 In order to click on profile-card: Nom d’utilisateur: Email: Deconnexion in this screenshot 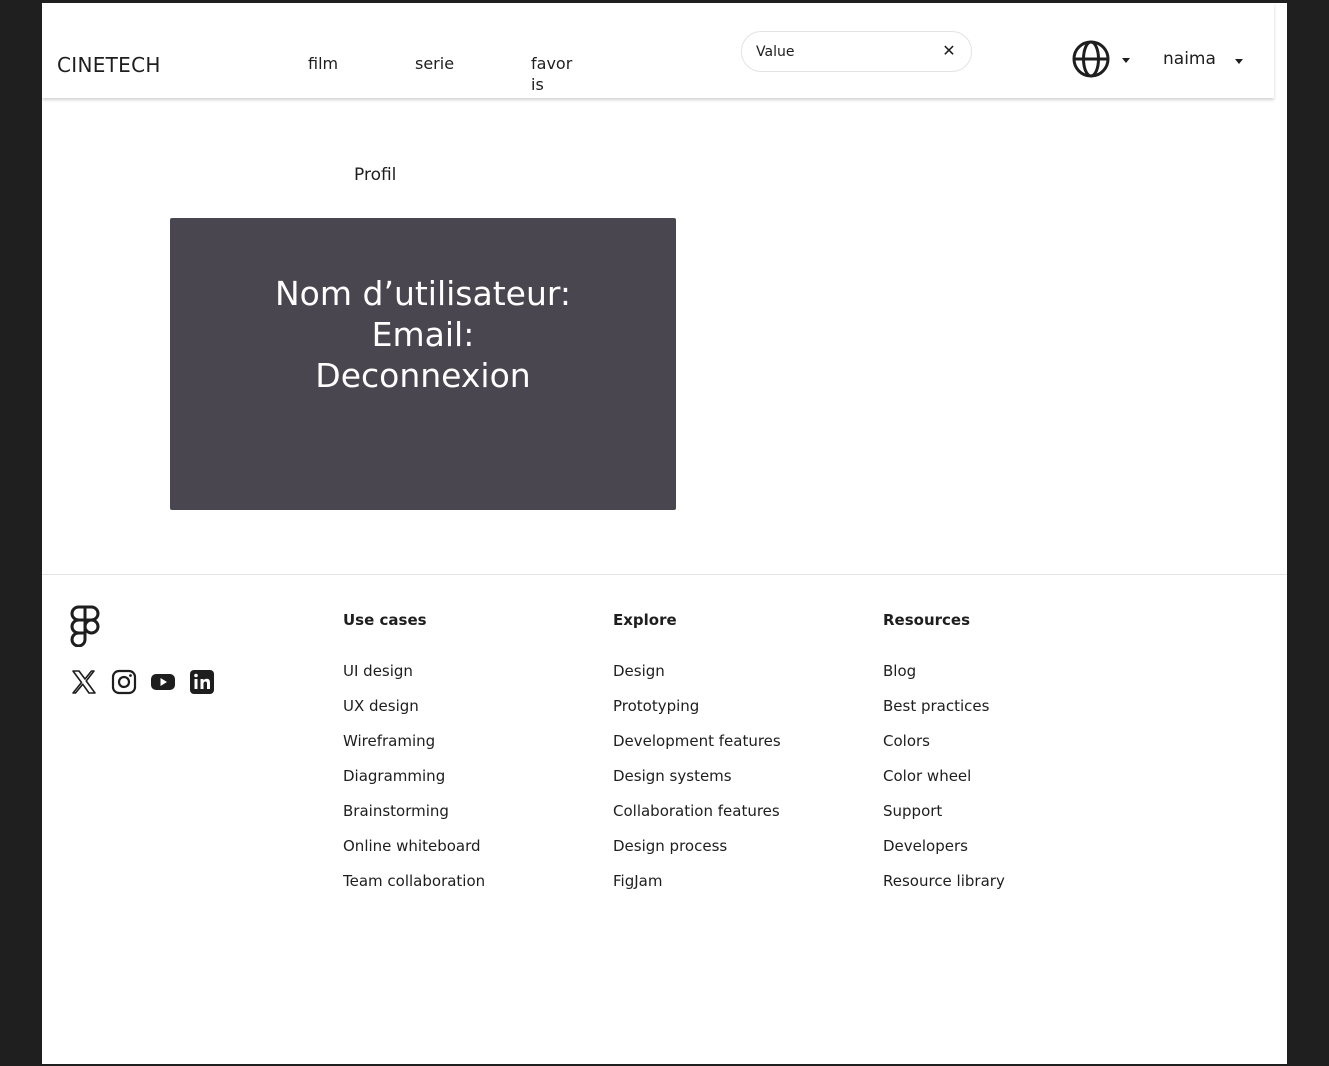, I will do `click(423, 364)`.